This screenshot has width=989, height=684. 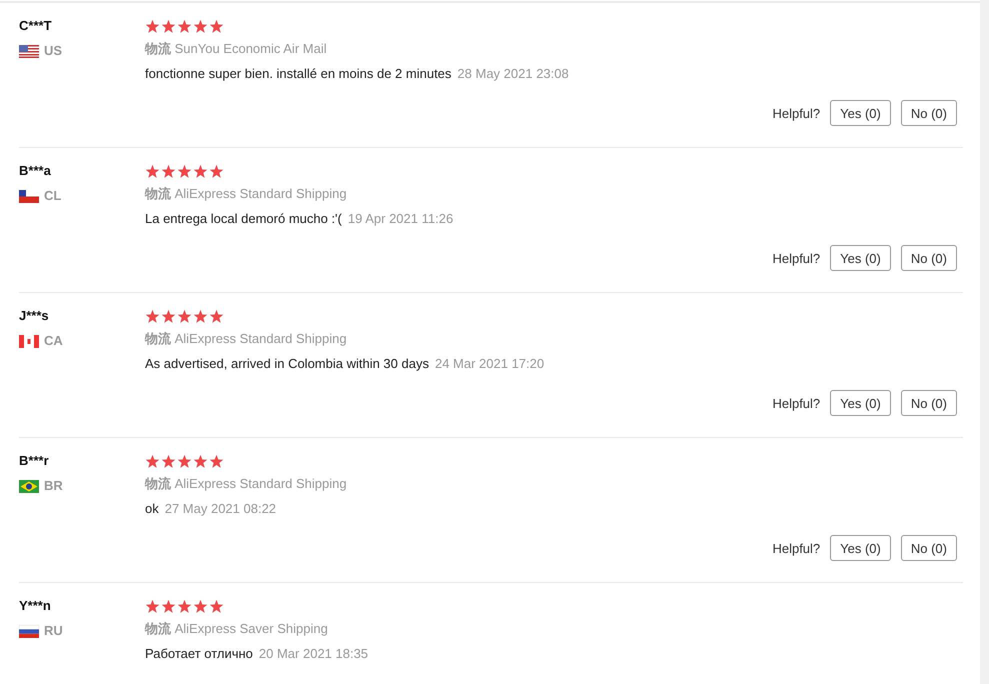 What do you see at coordinates (199, 653) in the screenshot?
I see `review-text: Работает отлично` at bounding box center [199, 653].